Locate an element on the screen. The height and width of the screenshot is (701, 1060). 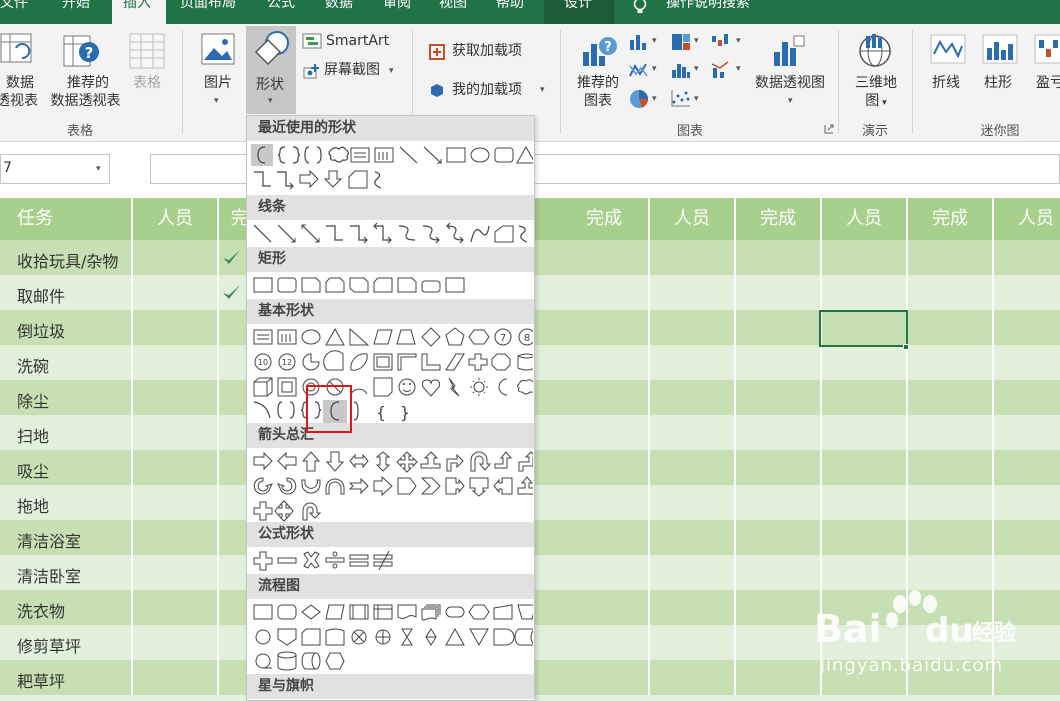
category-stars-banners: 星与旗帜 is located at coordinates (390, 686).